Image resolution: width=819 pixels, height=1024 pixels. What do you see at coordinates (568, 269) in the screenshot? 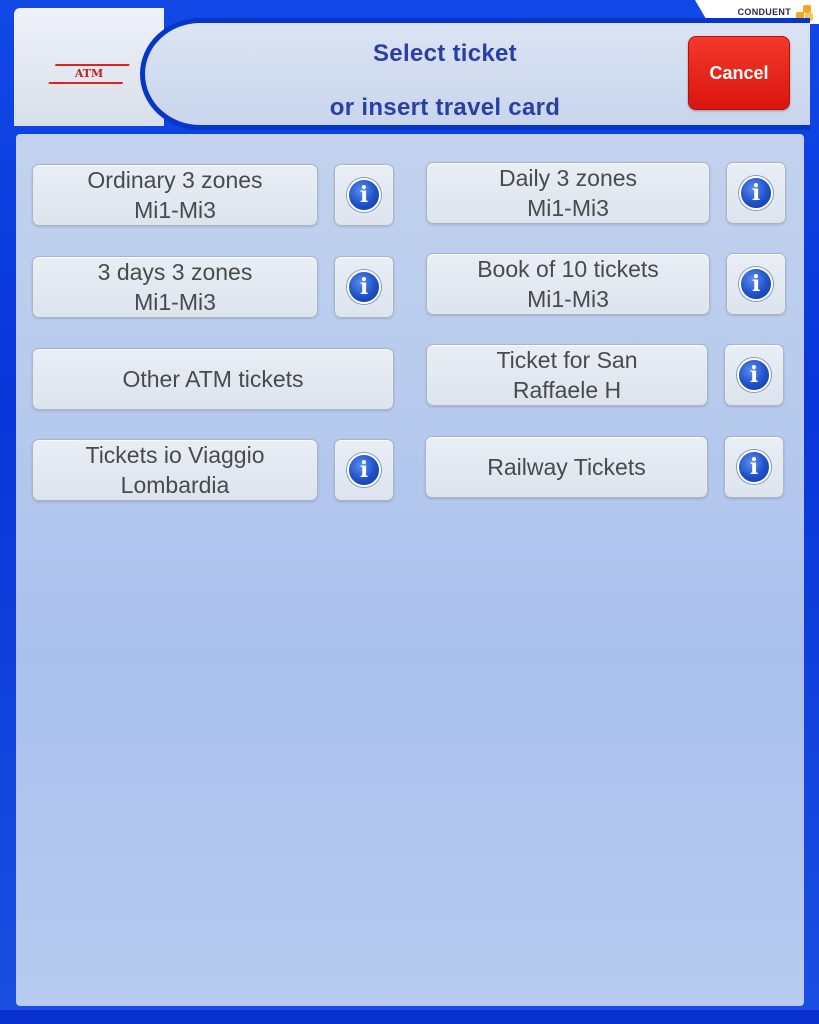
I see `ticket-label-line1: Book of 10 tickets` at bounding box center [568, 269].